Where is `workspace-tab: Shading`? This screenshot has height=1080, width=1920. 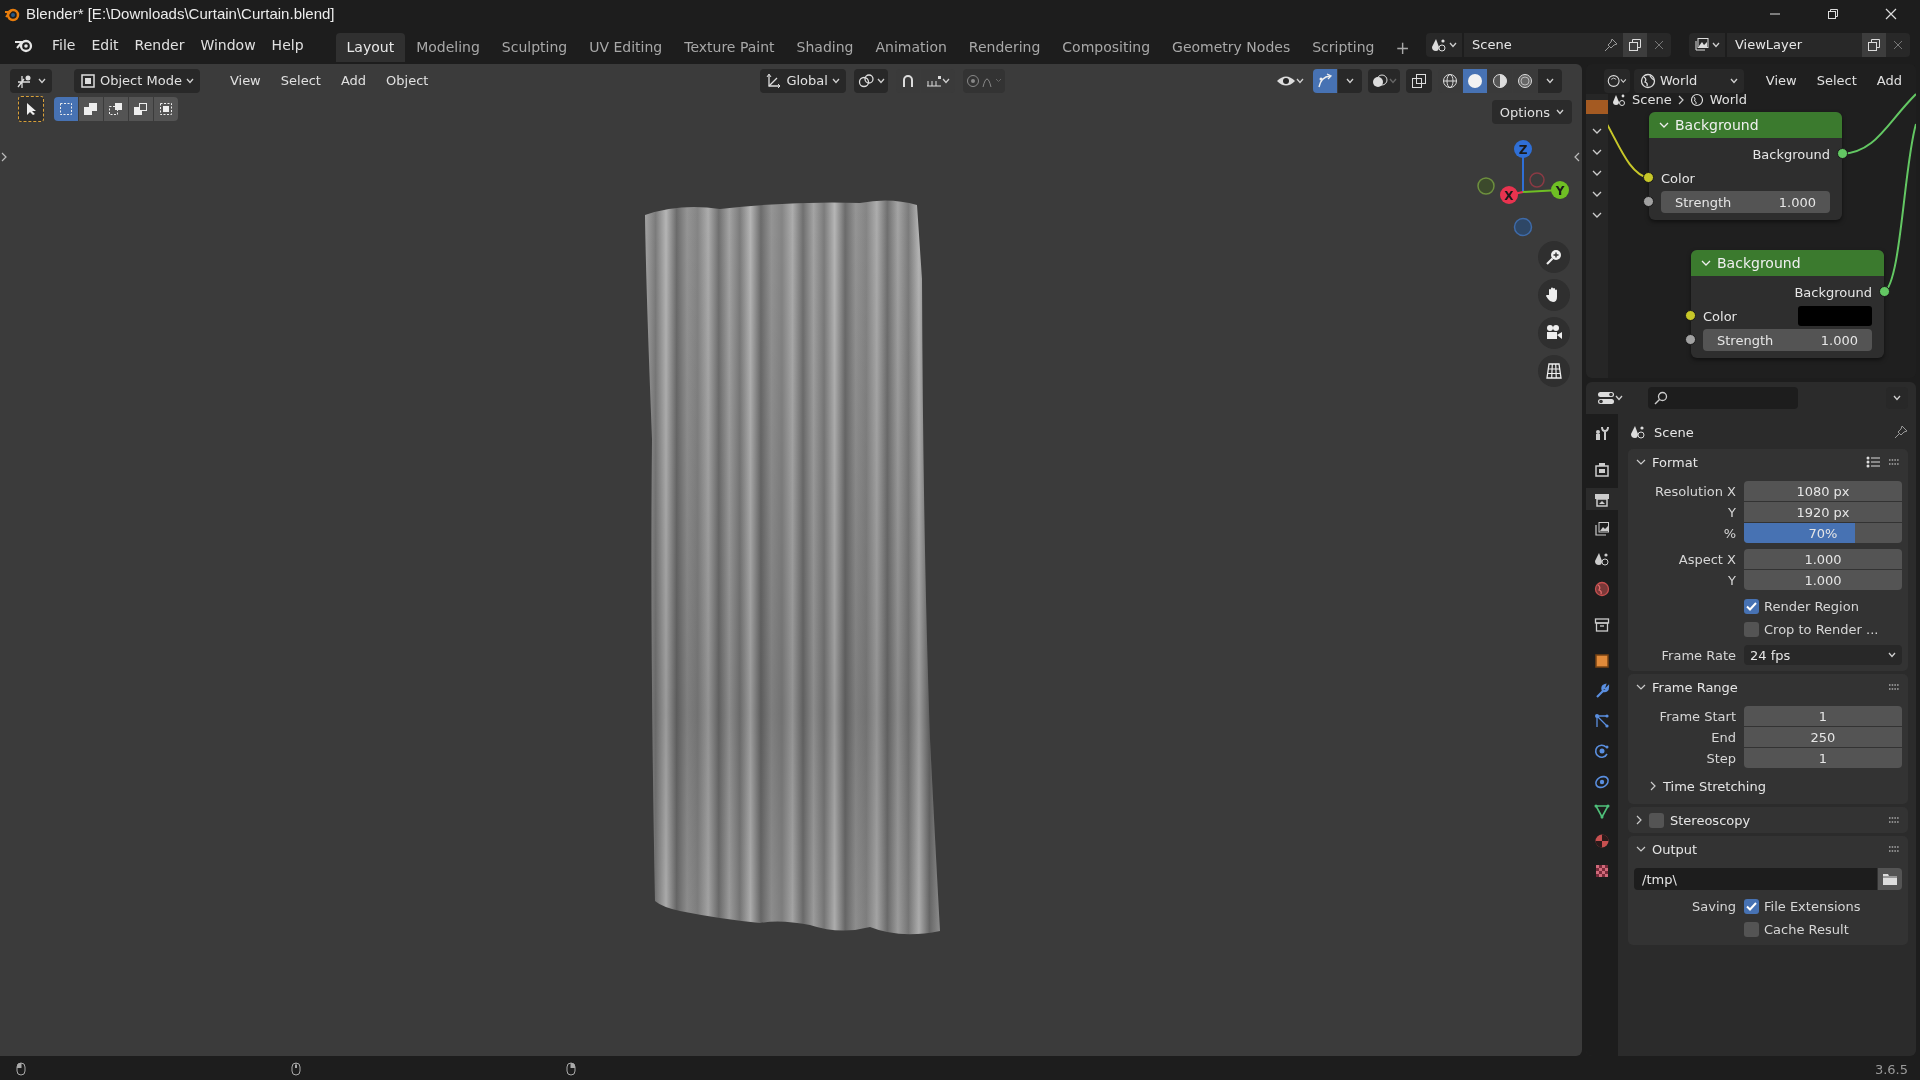 workspace-tab: Shading is located at coordinates (825, 47).